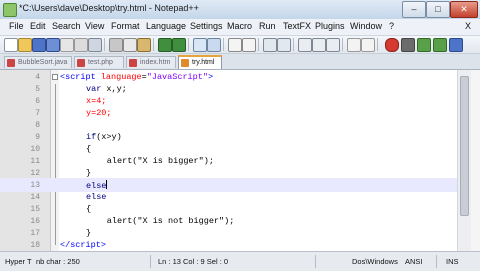 The width and height of the screenshot is (480, 271). I want to click on code-text: </script>, so click(83, 245).